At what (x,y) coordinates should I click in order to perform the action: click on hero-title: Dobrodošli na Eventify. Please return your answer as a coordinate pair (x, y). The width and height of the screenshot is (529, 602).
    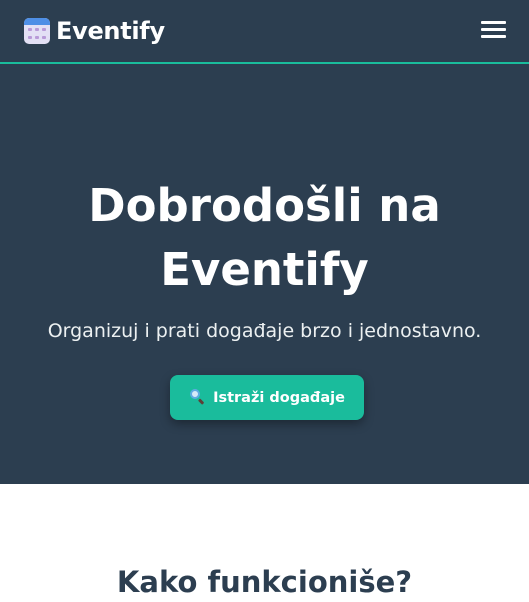
    Looking at the image, I should click on (264, 237).